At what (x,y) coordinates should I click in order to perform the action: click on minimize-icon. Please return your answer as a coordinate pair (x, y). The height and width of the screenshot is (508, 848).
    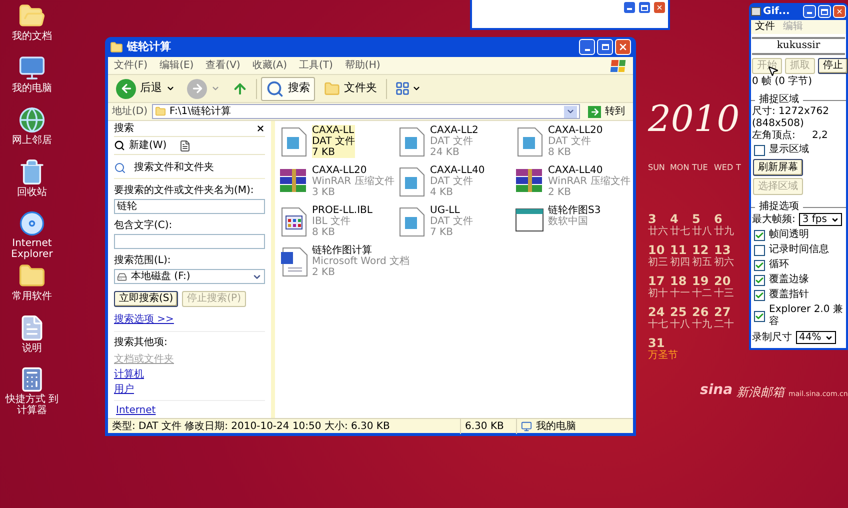
    Looking at the image, I should click on (809, 13).